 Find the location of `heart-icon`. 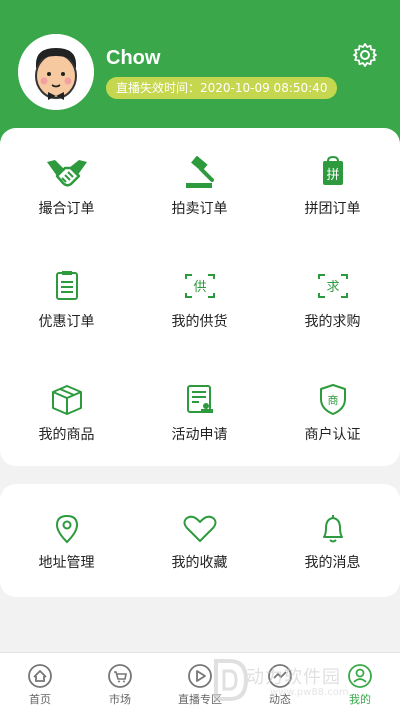

heart-icon is located at coordinates (199, 528).